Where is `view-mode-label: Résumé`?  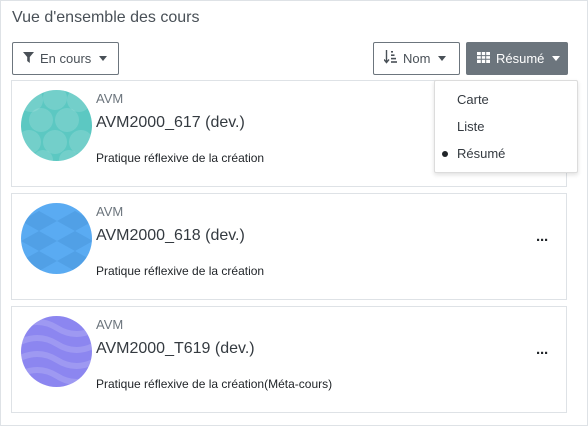 view-mode-label: Résumé is located at coordinates (520, 58).